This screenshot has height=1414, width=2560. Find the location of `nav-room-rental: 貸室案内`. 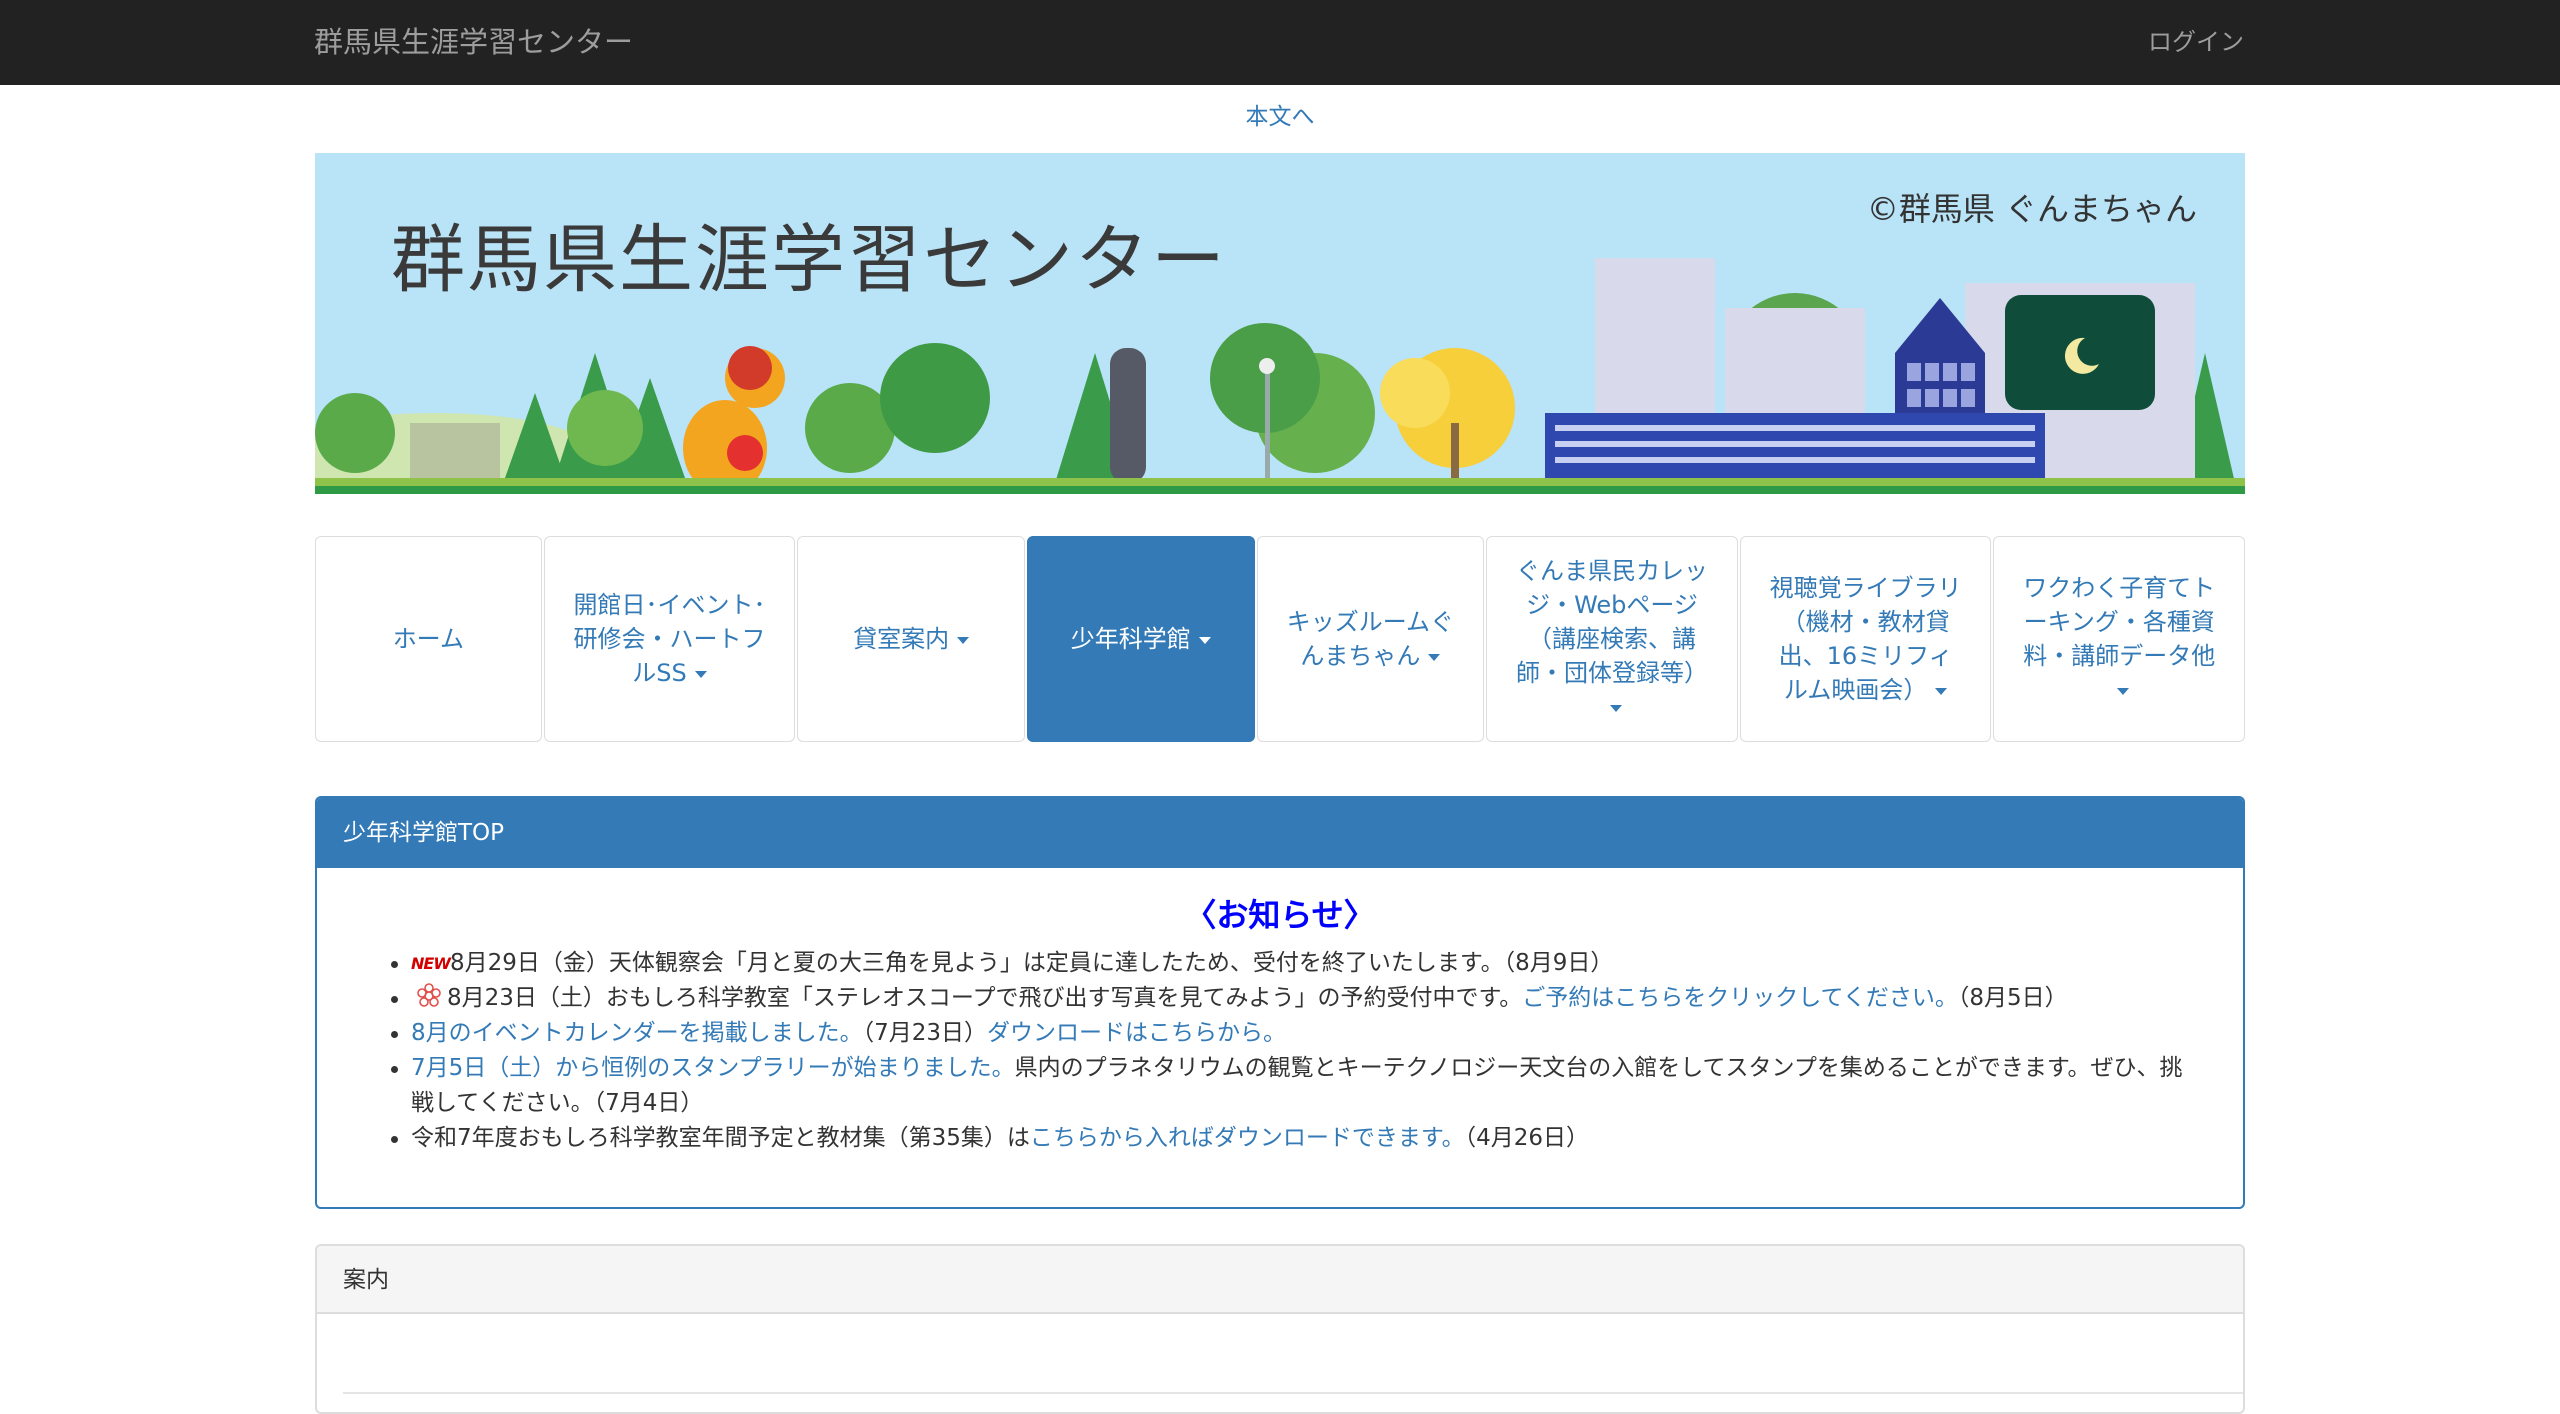

nav-room-rental: 貸室案内 is located at coordinates (911, 639).